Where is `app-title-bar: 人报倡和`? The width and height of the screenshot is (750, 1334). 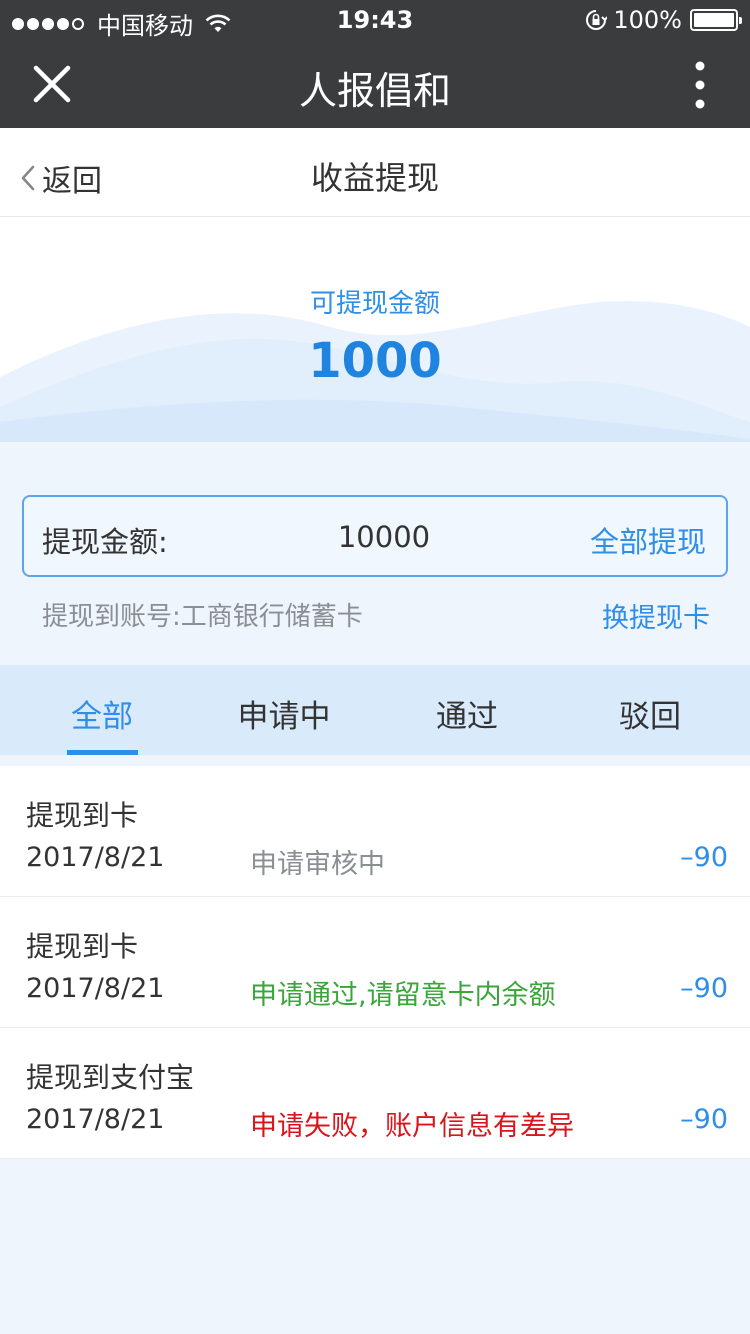
app-title-bar: 人报倡和 is located at coordinates (375, 84).